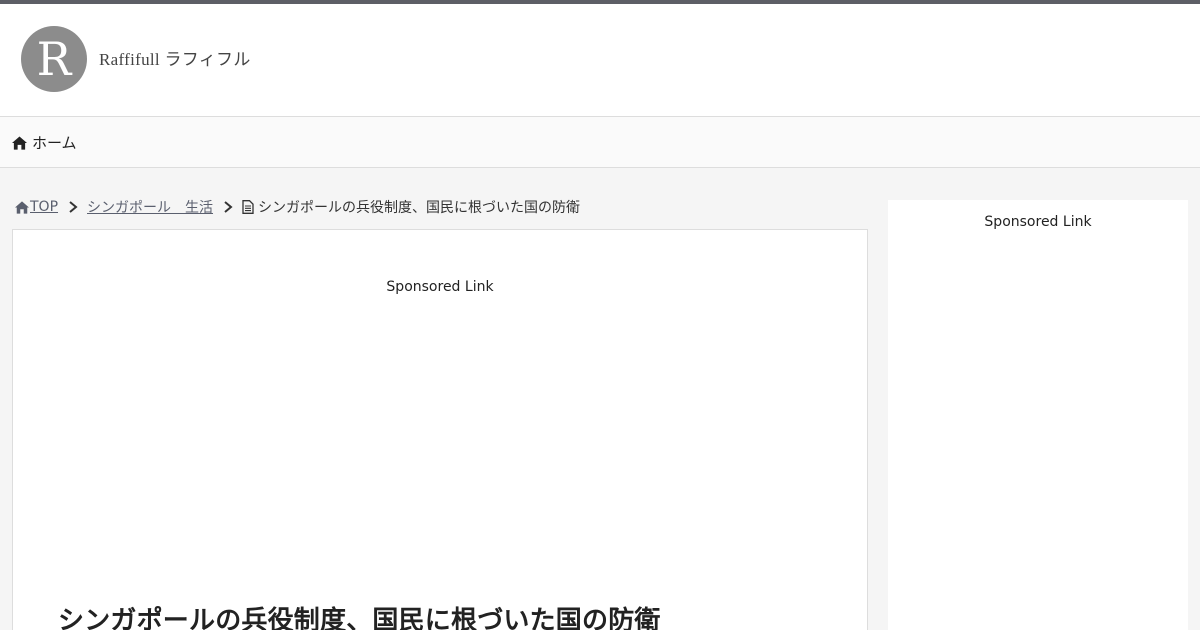 This screenshot has width=1200, height=630. Describe the element at coordinates (359, 618) in the screenshot. I see `article-title: シンガポールの兵役制度、国民に根づいた国の防衛` at that location.